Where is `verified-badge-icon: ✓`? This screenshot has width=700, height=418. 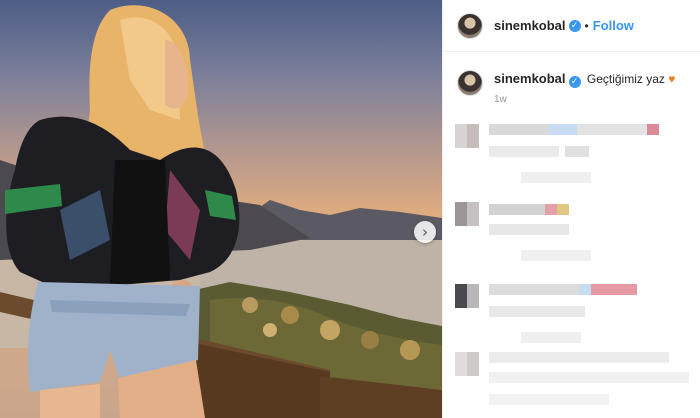
verified-badge-icon: ✓ is located at coordinates (574, 25).